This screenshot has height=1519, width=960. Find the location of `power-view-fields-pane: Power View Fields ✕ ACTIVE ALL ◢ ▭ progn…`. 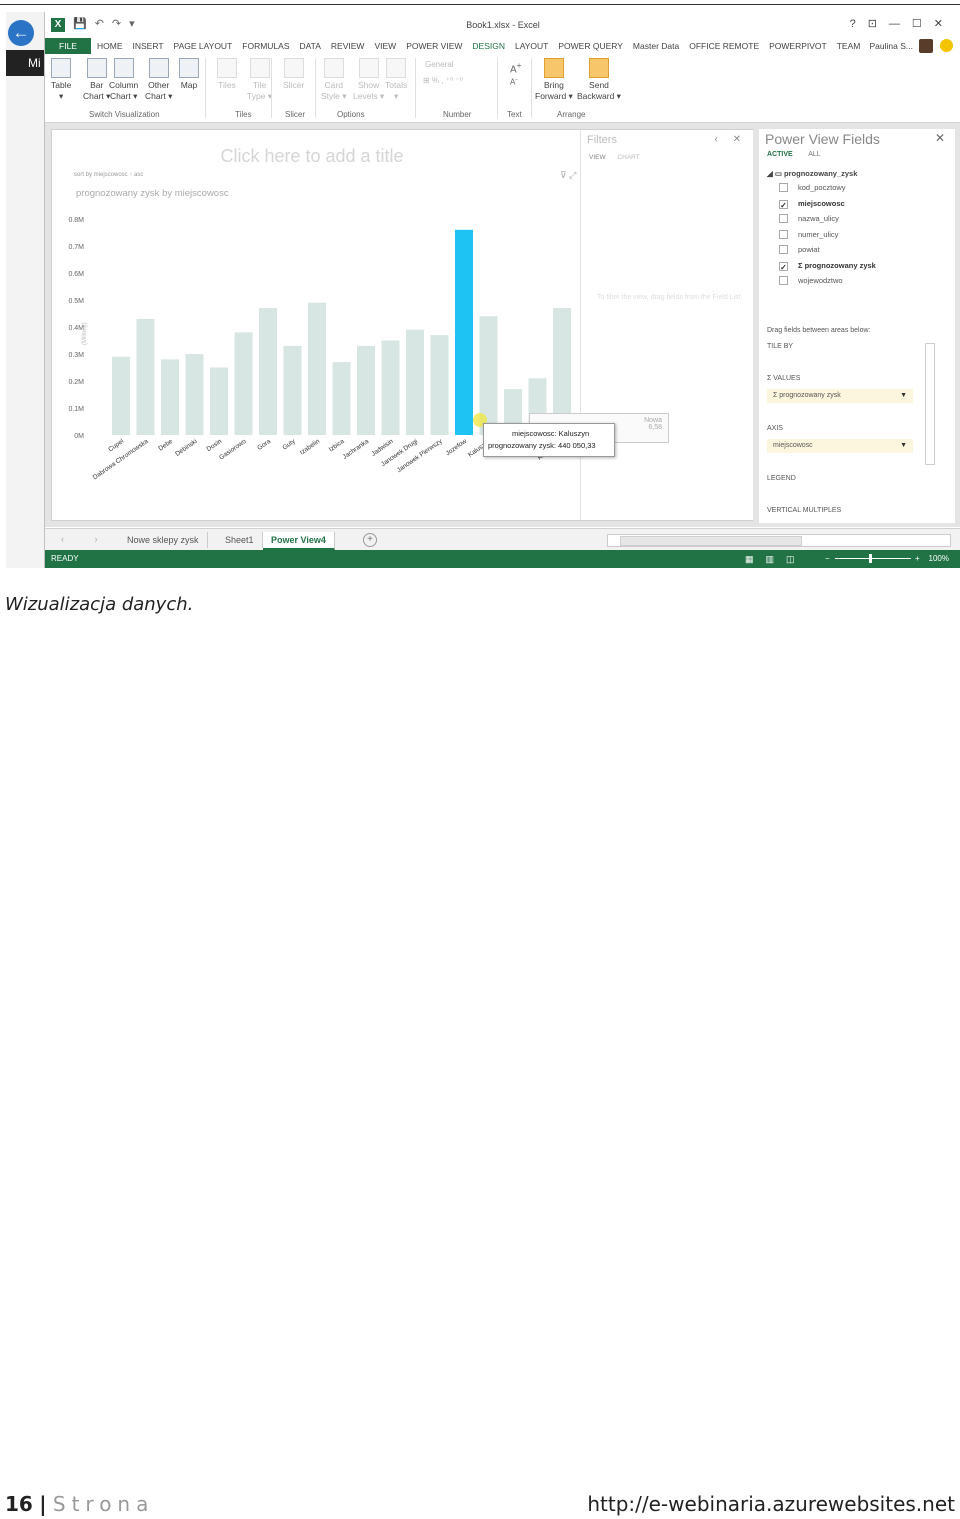

power-view-fields-pane: Power View Fields ✕ ACTIVE ALL ◢ ▭ progn… is located at coordinates (857, 326).